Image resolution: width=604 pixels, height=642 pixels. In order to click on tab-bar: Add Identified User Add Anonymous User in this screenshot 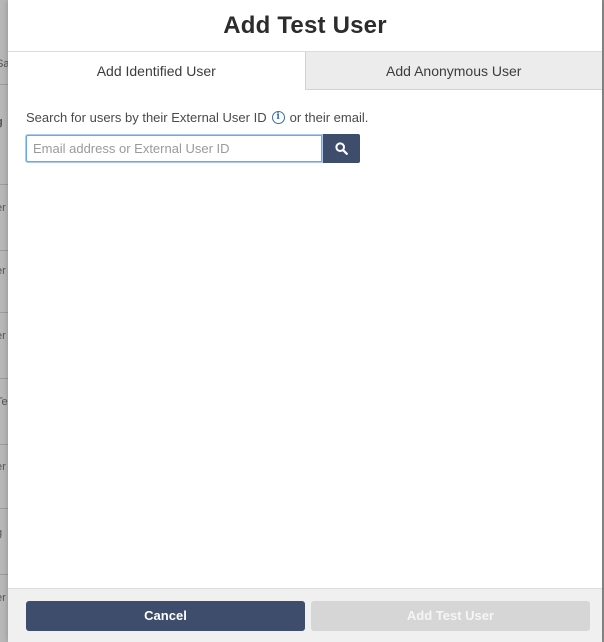, I will do `click(305, 71)`.